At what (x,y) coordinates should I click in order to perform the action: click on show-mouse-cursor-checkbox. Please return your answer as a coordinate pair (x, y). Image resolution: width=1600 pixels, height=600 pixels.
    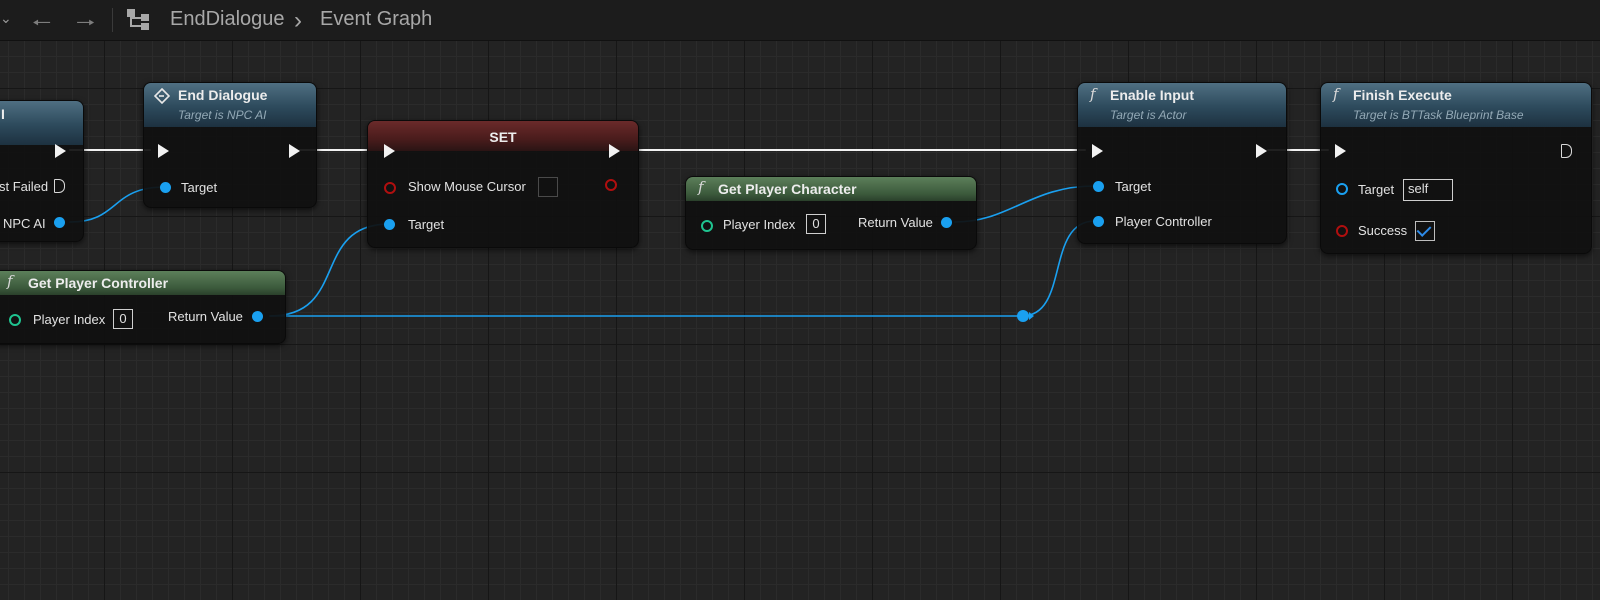
    Looking at the image, I should click on (548, 187).